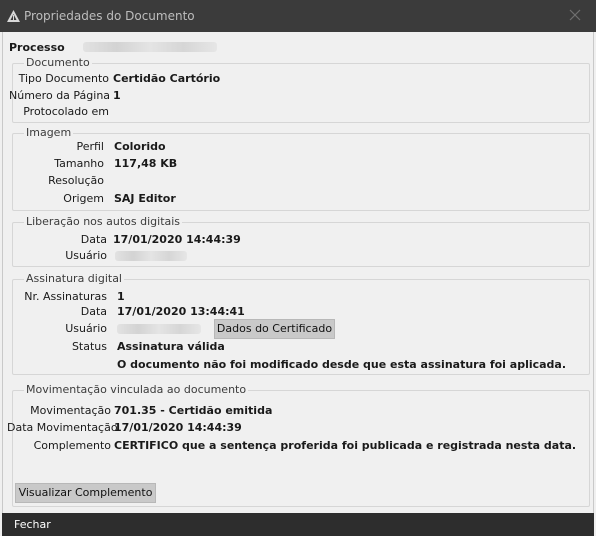  I want to click on processo-value-redacted, so click(150, 47).